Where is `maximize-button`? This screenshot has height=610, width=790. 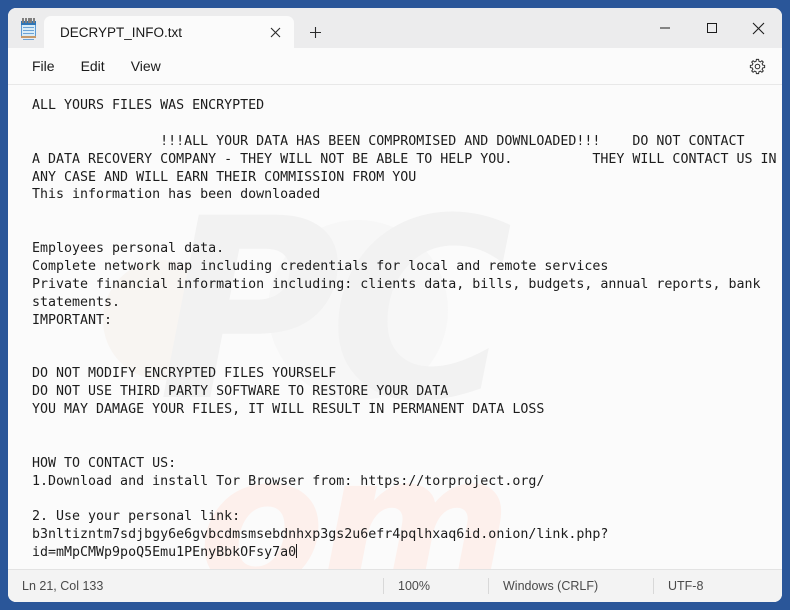 maximize-button is located at coordinates (711, 28).